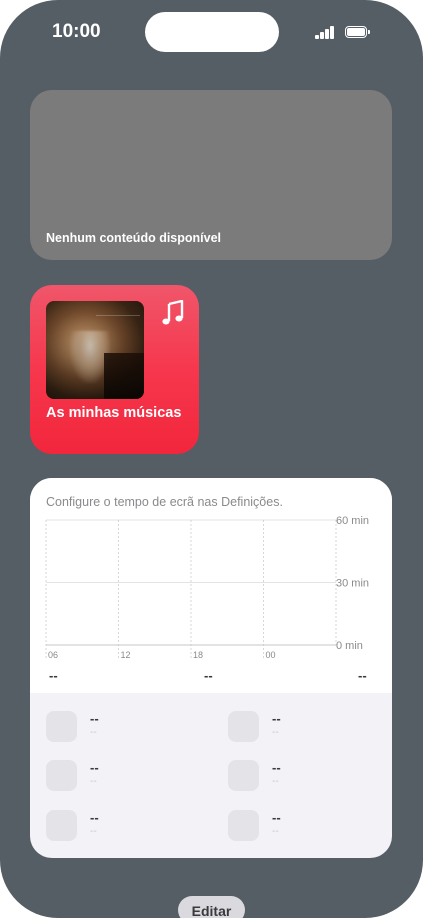  Describe the element at coordinates (326, 32) in the screenshot. I see `cellular-signal-icon` at that location.